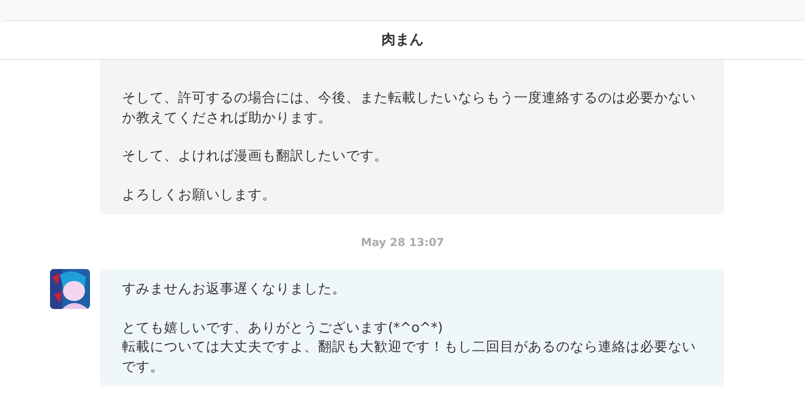  Describe the element at coordinates (403, 40) in the screenshot. I see `chat-title: 肉まん` at that location.